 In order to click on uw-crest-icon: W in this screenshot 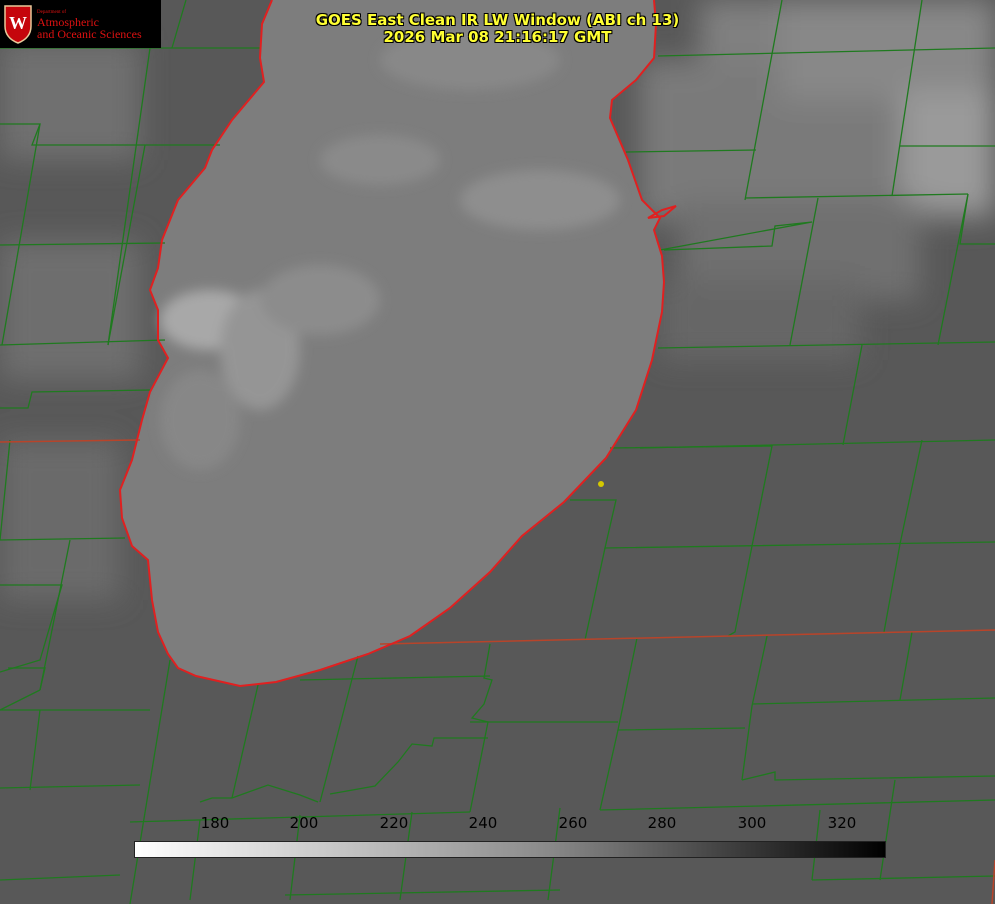, I will do `click(18, 24)`.